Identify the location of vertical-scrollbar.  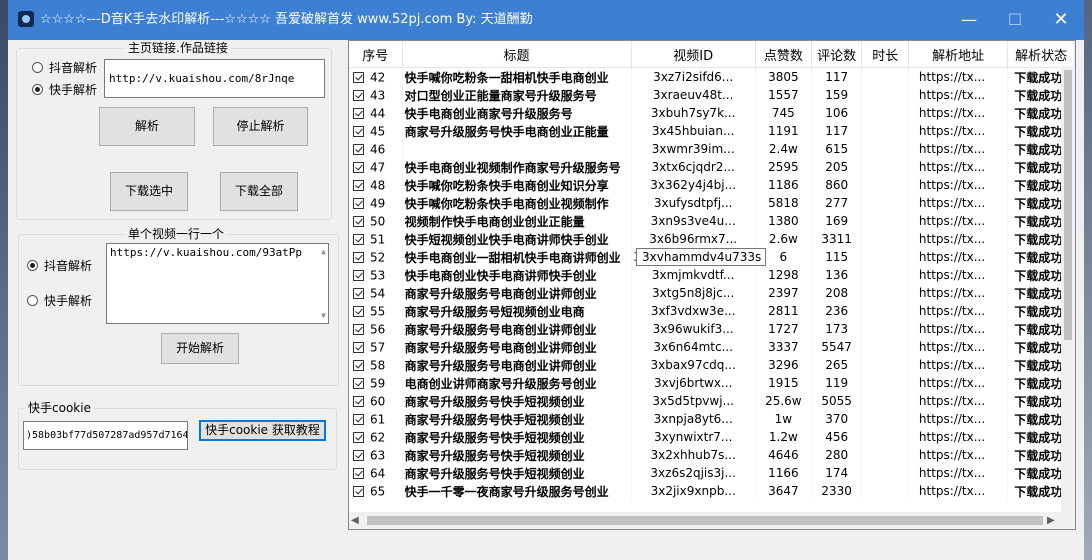
(1068, 289).